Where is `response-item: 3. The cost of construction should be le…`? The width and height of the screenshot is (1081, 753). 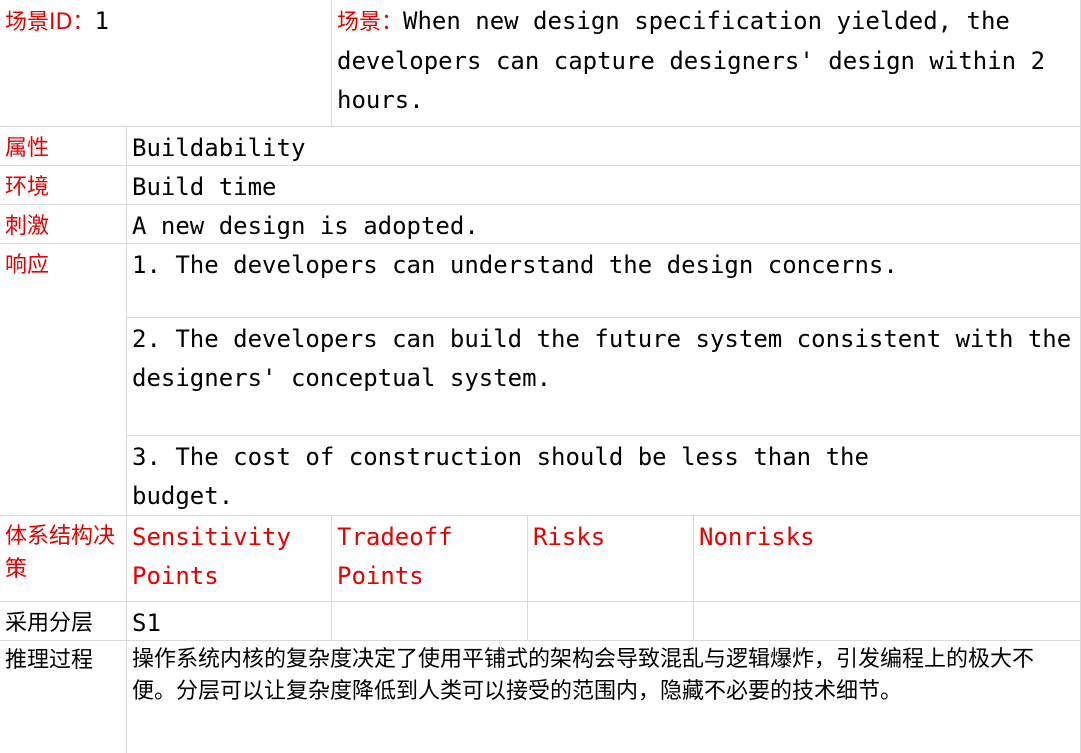 response-item: 3. The cost of construction should be le… is located at coordinates (500, 476).